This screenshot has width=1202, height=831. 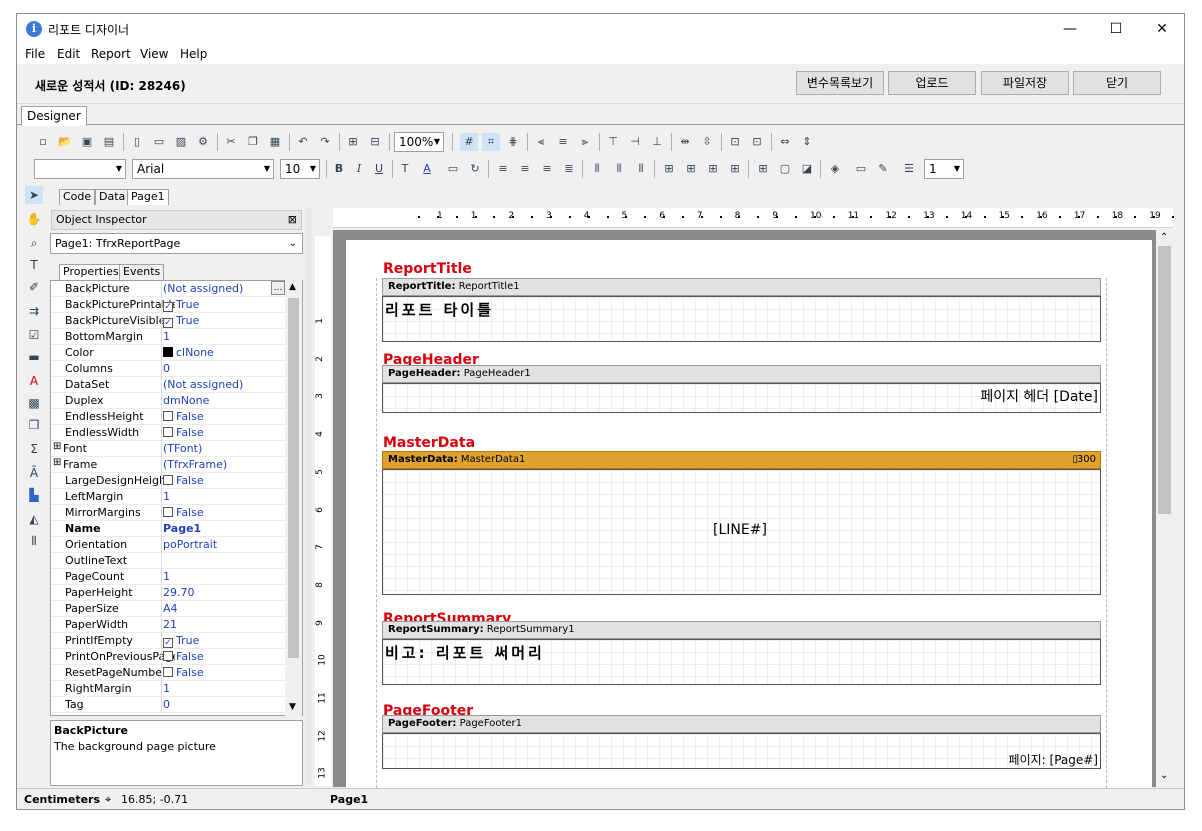 What do you see at coordinates (1117, 83) in the screenshot?
I see `close-doc-button: 닫기` at bounding box center [1117, 83].